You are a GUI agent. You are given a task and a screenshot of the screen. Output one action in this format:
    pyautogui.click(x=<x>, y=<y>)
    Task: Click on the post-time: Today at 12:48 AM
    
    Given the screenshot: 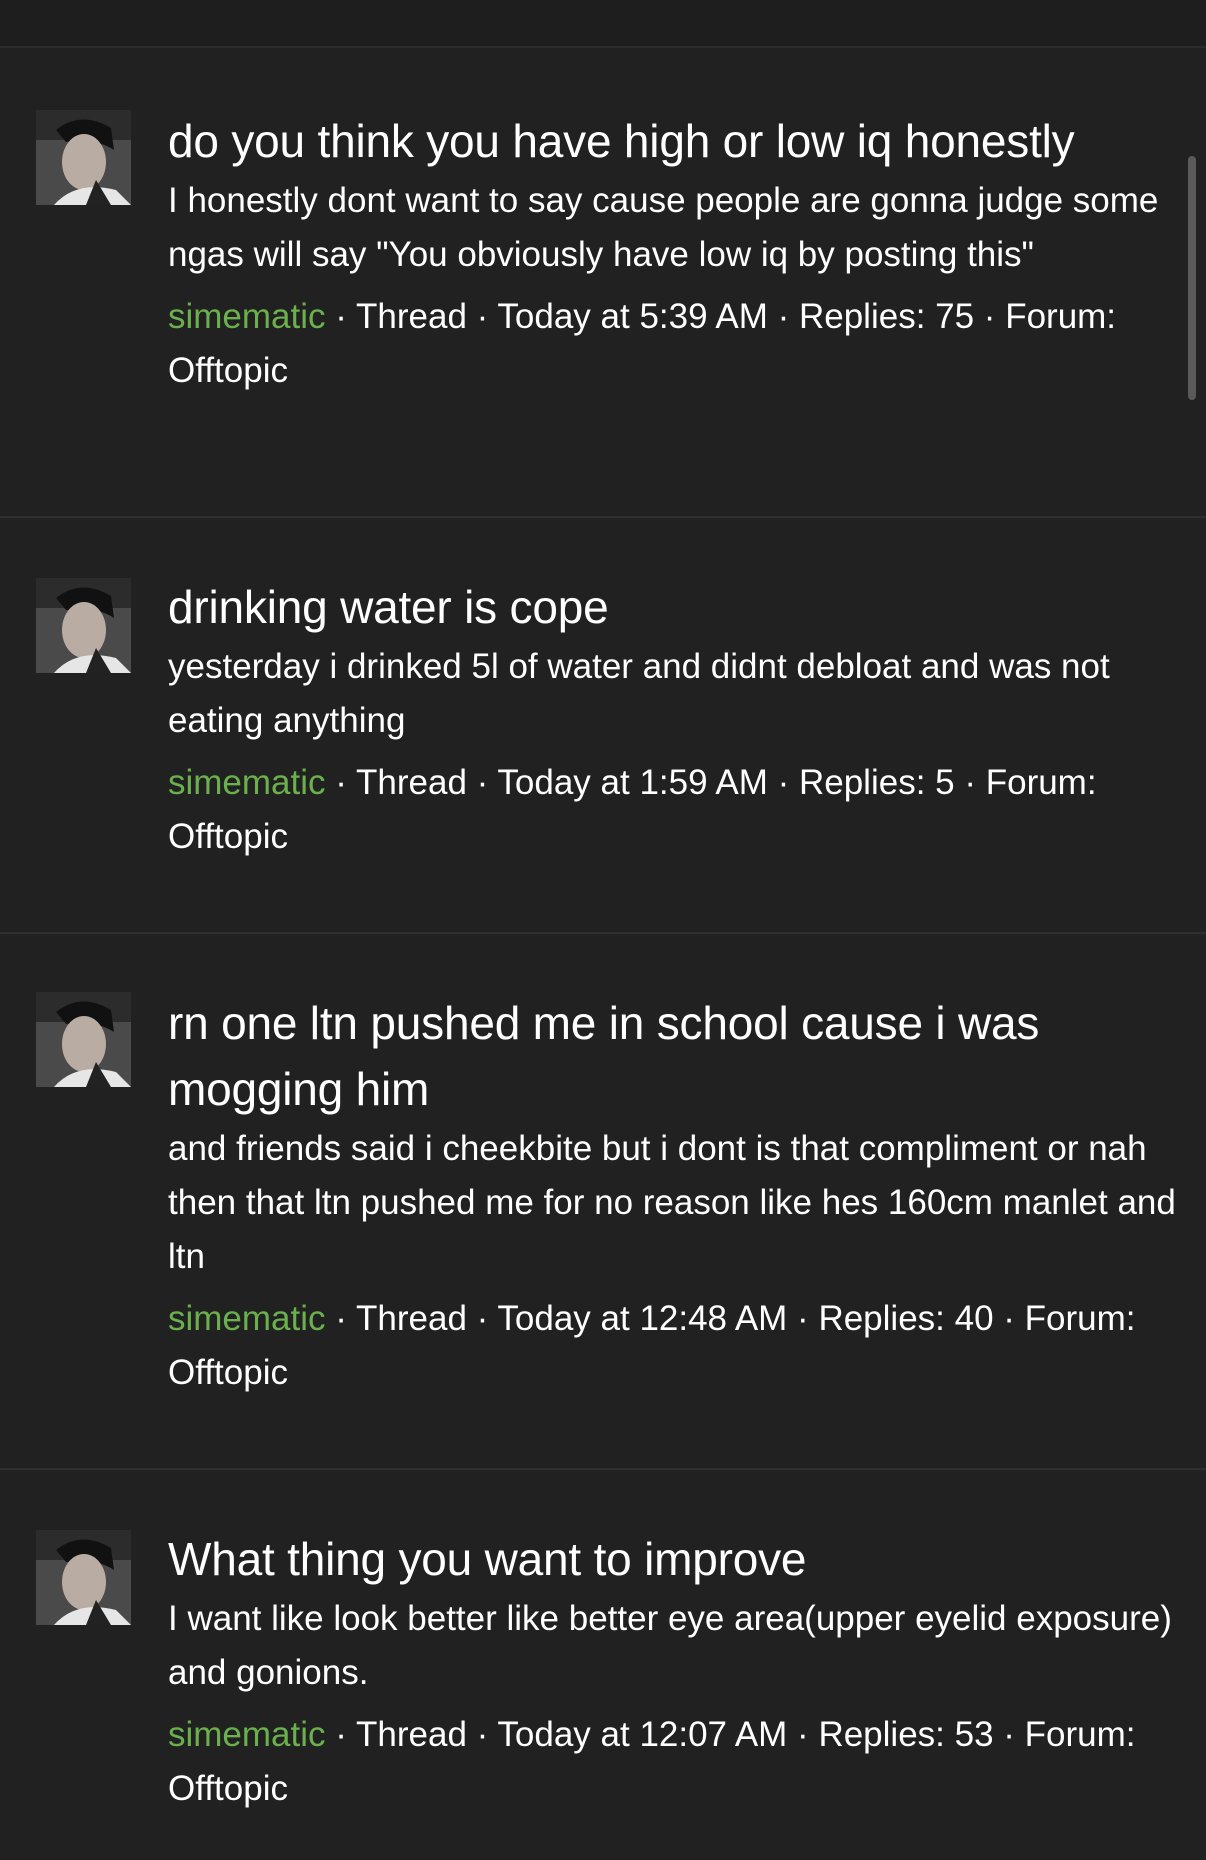 What is the action you would take?
    pyautogui.click(x=642, y=1318)
    